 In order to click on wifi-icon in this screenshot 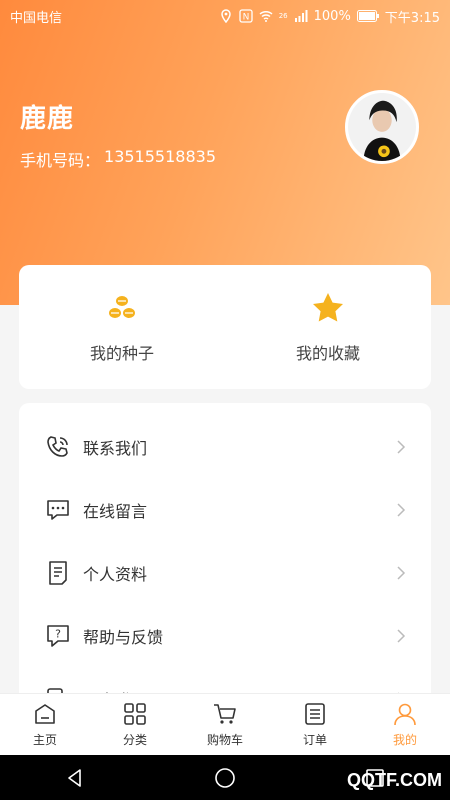, I will do `click(266, 16)`.